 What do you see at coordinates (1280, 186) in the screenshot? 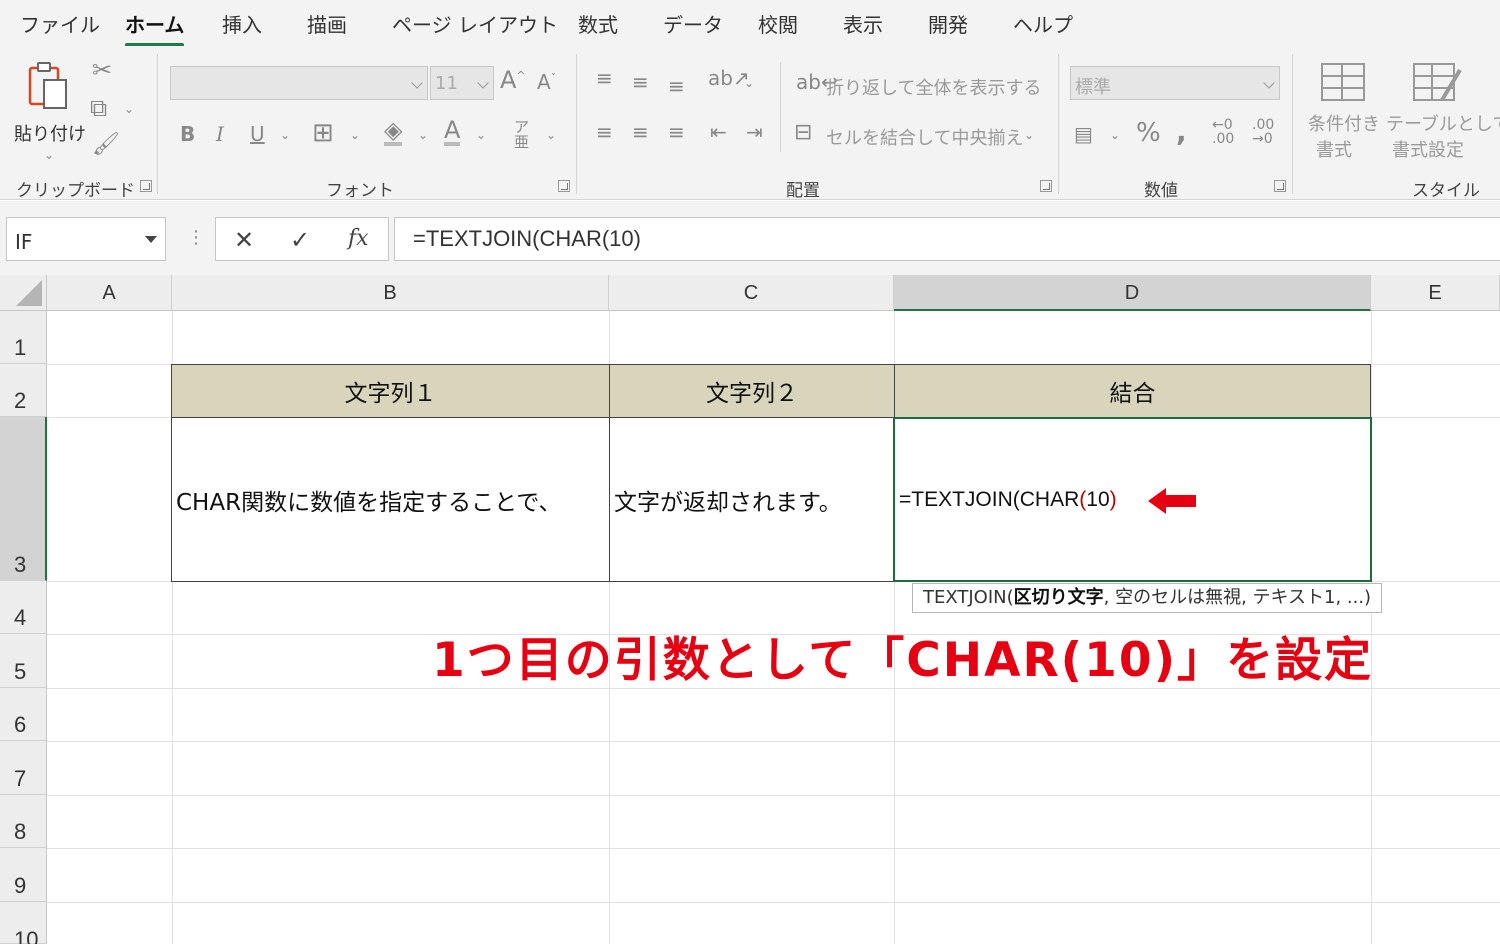
I see `number-launcher-icon` at bounding box center [1280, 186].